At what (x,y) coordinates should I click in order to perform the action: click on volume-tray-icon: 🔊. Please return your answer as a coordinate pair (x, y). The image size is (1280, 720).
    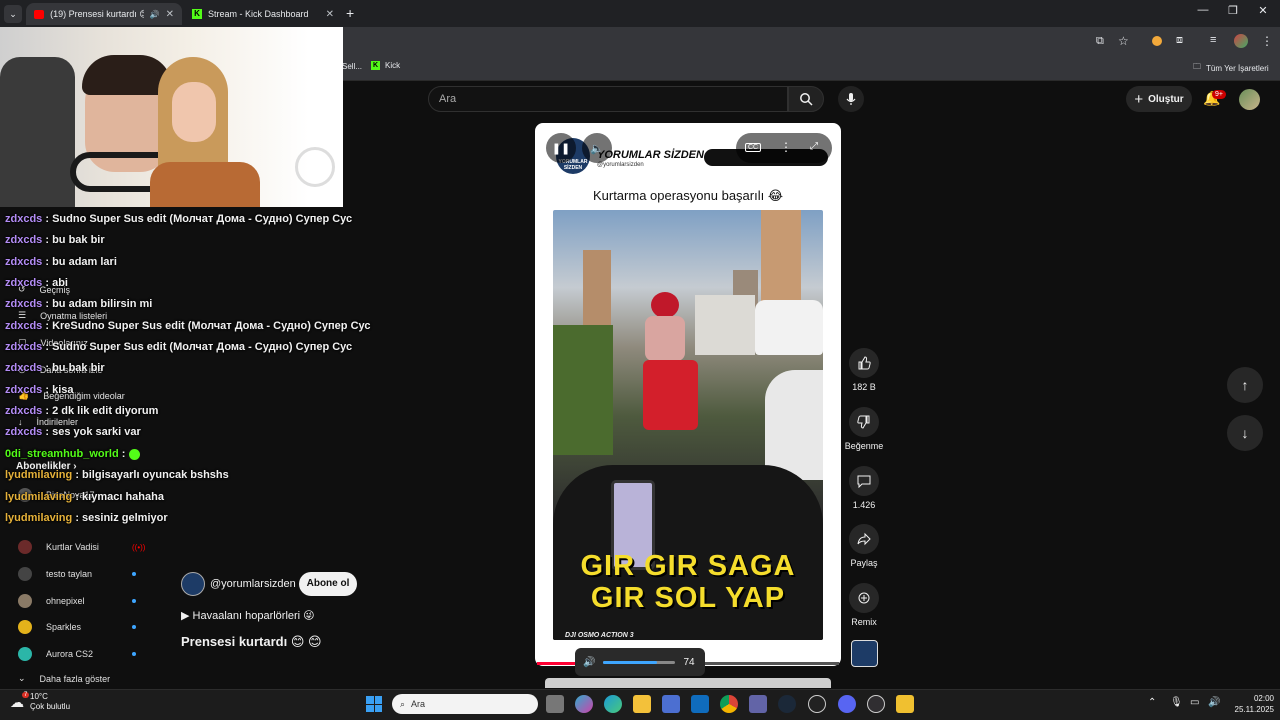
    Looking at the image, I should click on (1214, 702).